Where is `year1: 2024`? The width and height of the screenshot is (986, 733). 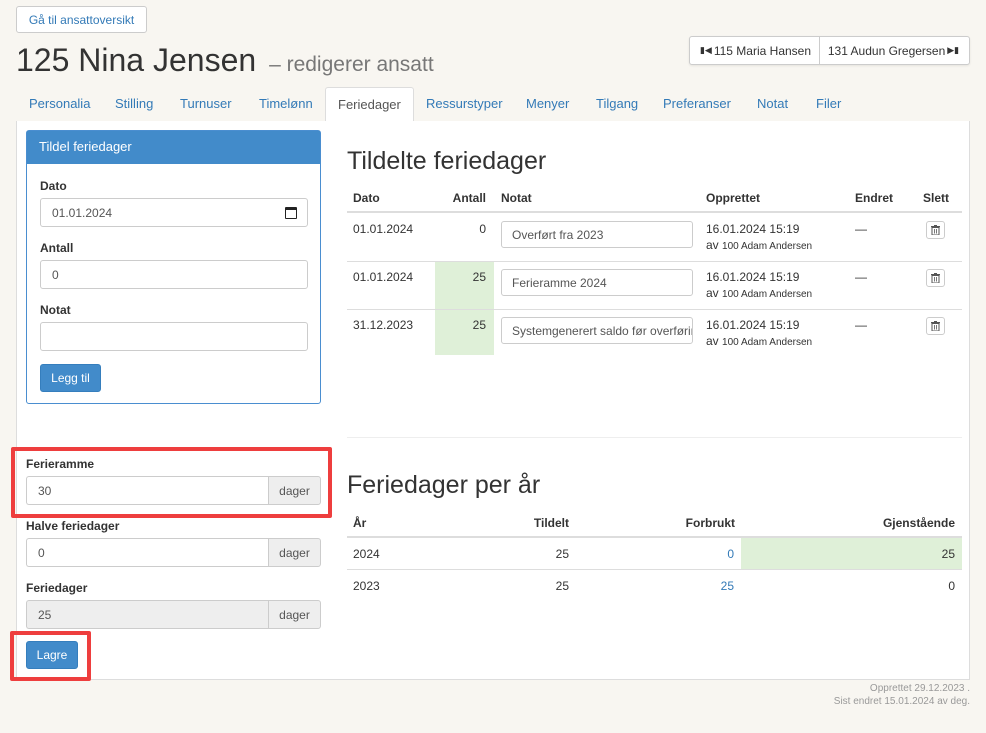
year1: 2024 is located at coordinates (366, 554).